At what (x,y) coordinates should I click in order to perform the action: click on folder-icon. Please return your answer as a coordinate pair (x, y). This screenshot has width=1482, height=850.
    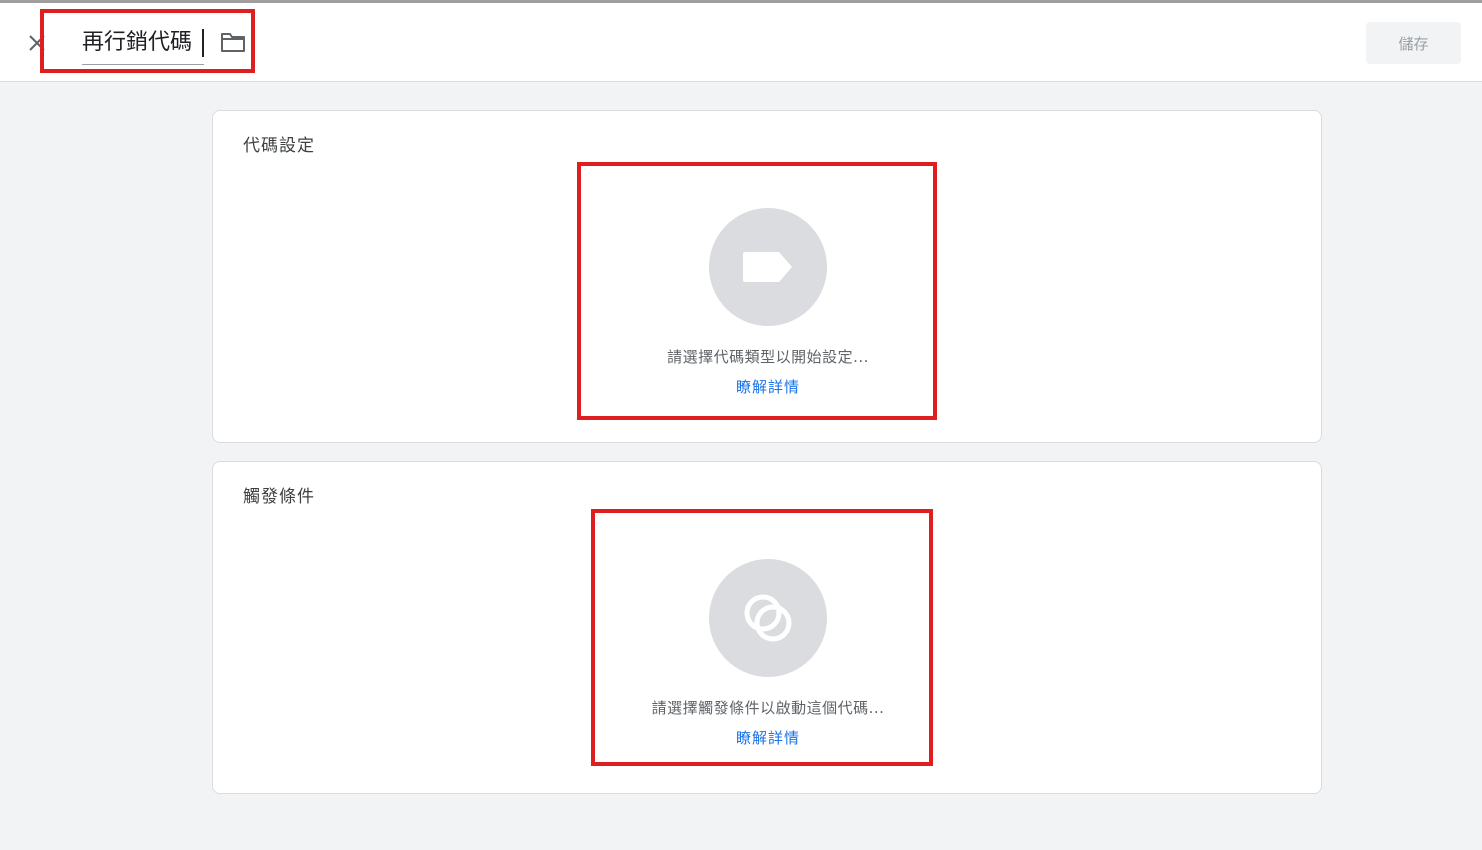
    Looking at the image, I should click on (233, 42).